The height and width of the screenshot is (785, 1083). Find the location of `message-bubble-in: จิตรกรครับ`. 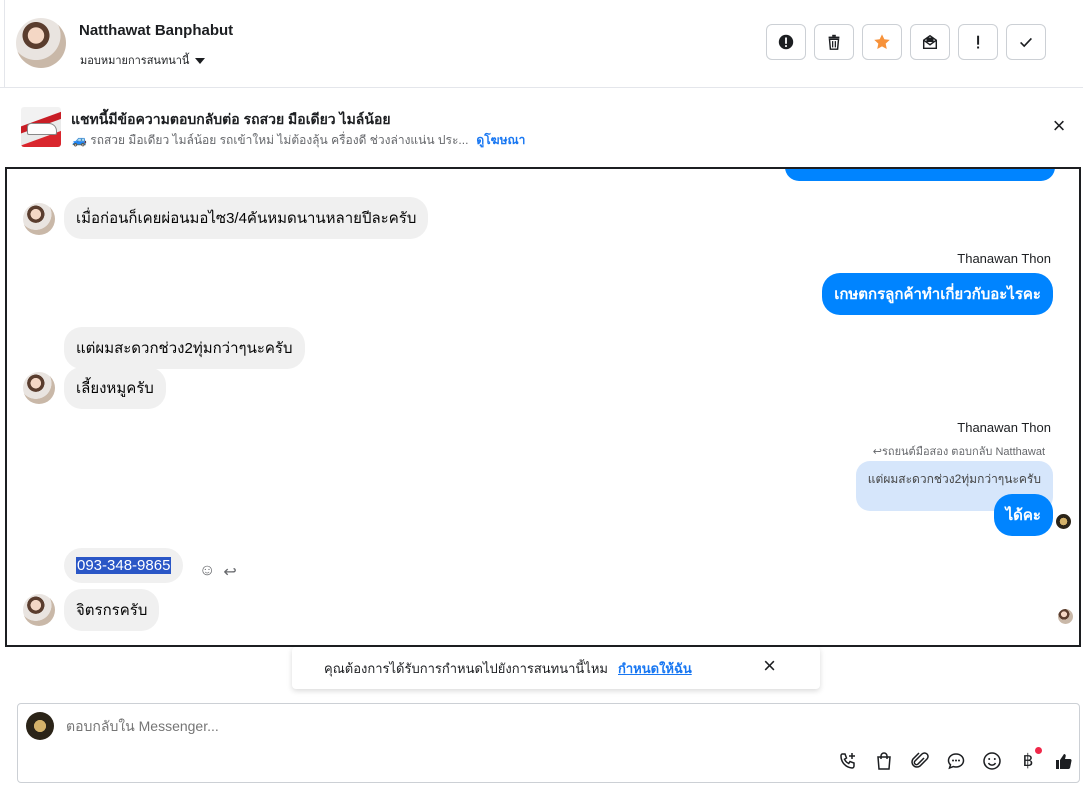

message-bubble-in: จิตรกรครับ is located at coordinates (112, 610).